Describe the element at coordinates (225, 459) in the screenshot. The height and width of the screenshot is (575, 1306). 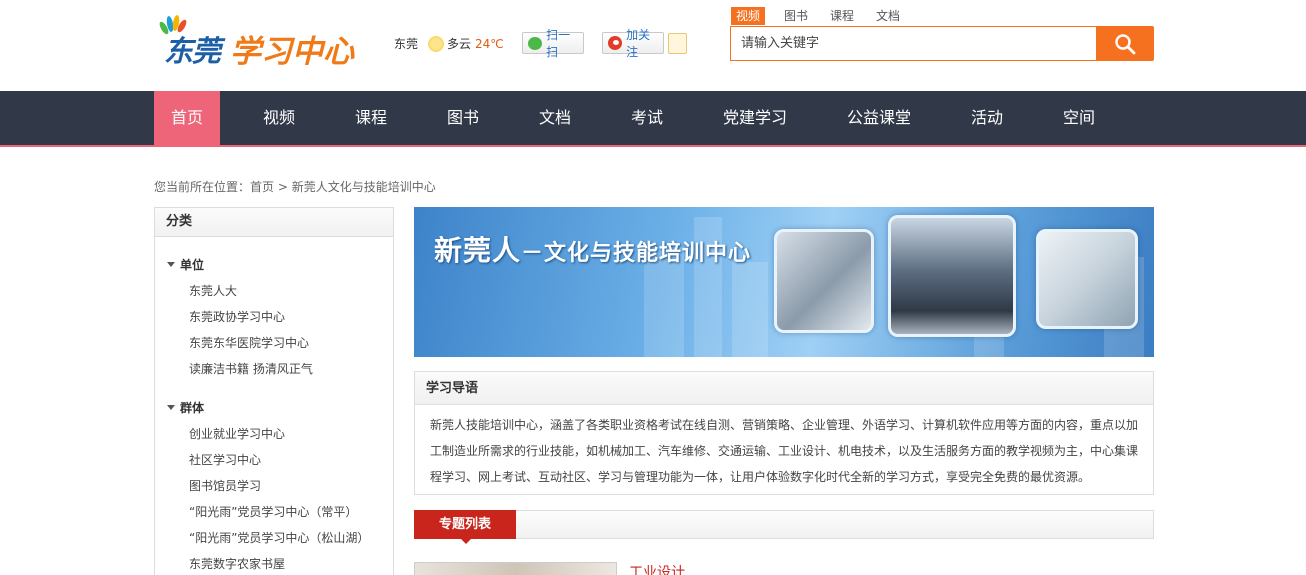
I see `sidebar-item-community: 社区学习中心` at that location.